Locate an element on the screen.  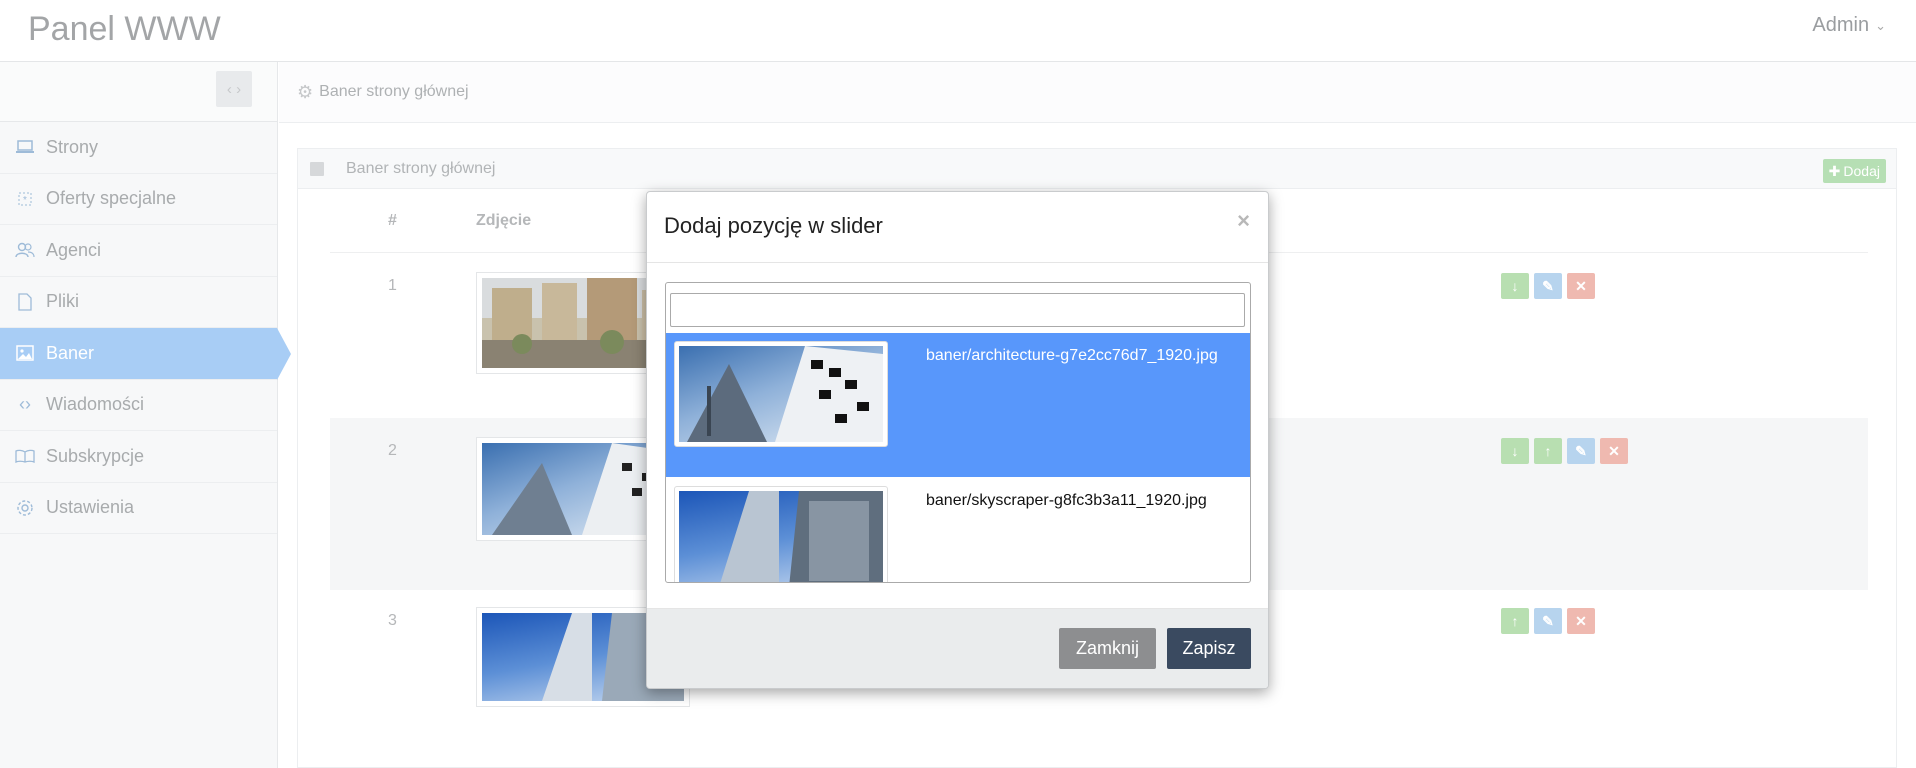
sidebar-toggle-button: ‹ › is located at coordinates (234, 89).